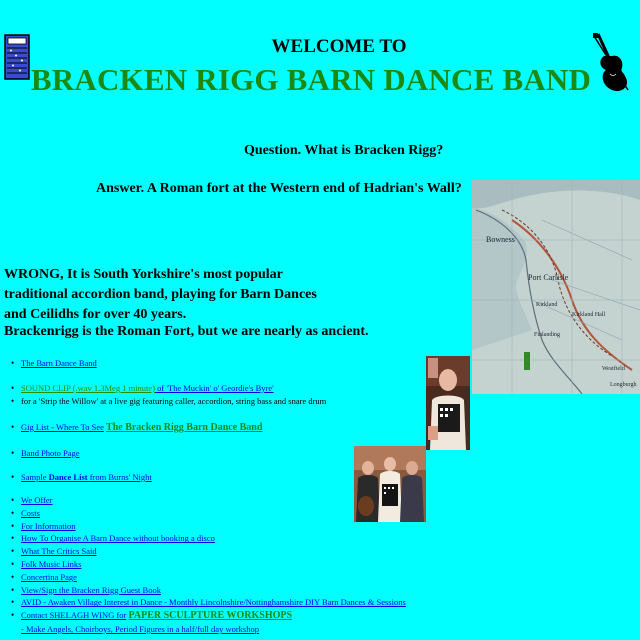  Describe the element at coordinates (88, 388) in the screenshot. I see `sound-clip-link: SOUND CLIP (.wav 1.3Meg 1 minute)` at that location.